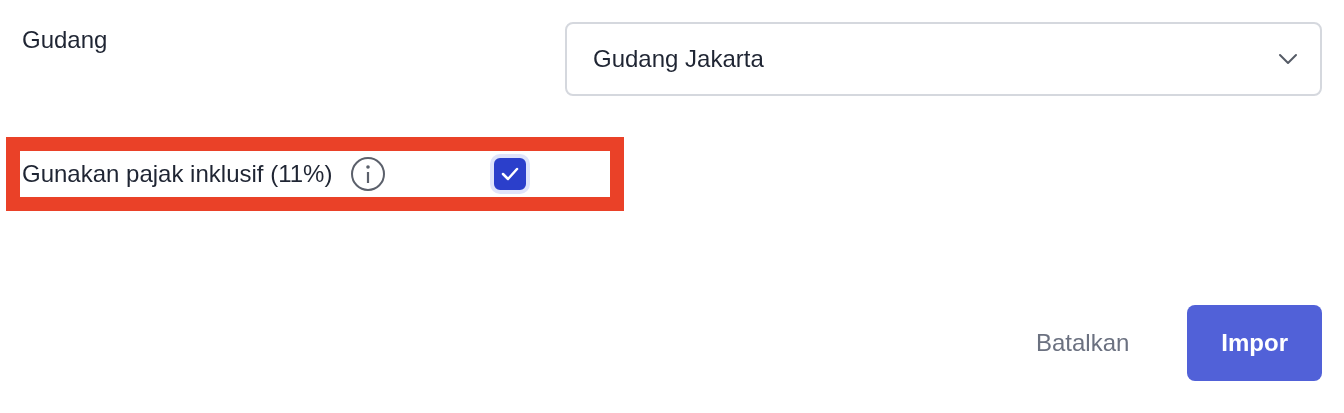  I want to click on checkmark-icon, so click(510, 174).